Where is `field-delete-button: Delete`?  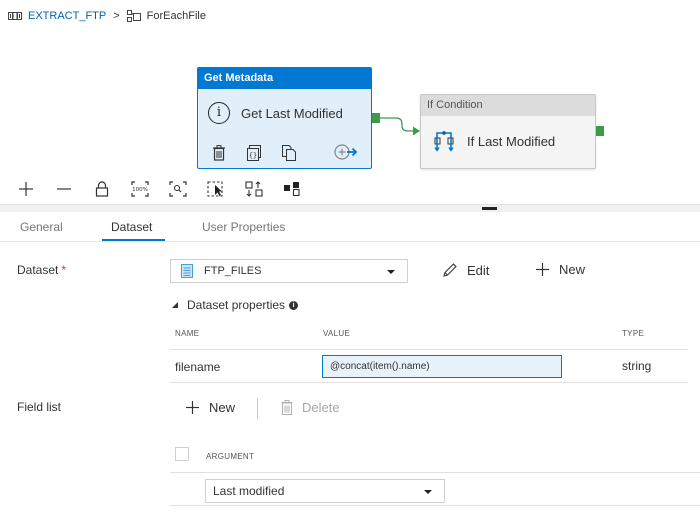 field-delete-button: Delete is located at coordinates (310, 407).